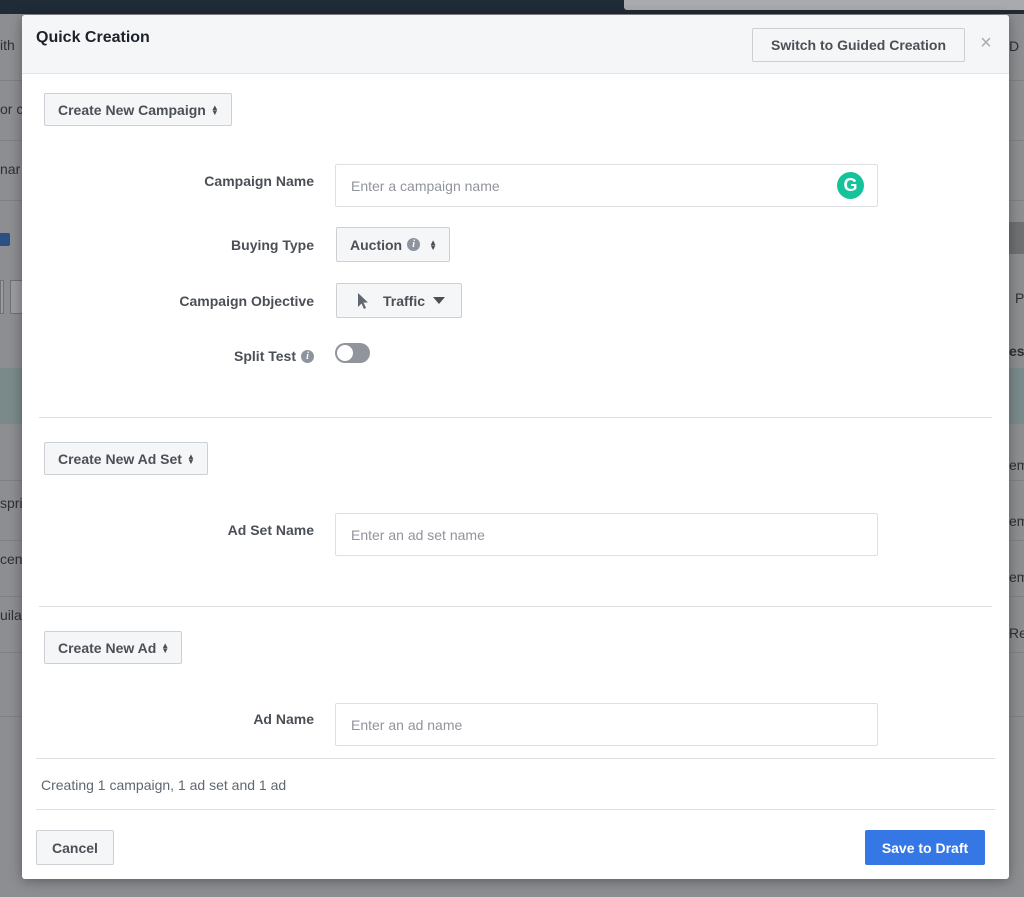 This screenshot has height=897, width=1024. Describe the element at coordinates (5, 239) in the screenshot. I see `background-checkbox` at that location.